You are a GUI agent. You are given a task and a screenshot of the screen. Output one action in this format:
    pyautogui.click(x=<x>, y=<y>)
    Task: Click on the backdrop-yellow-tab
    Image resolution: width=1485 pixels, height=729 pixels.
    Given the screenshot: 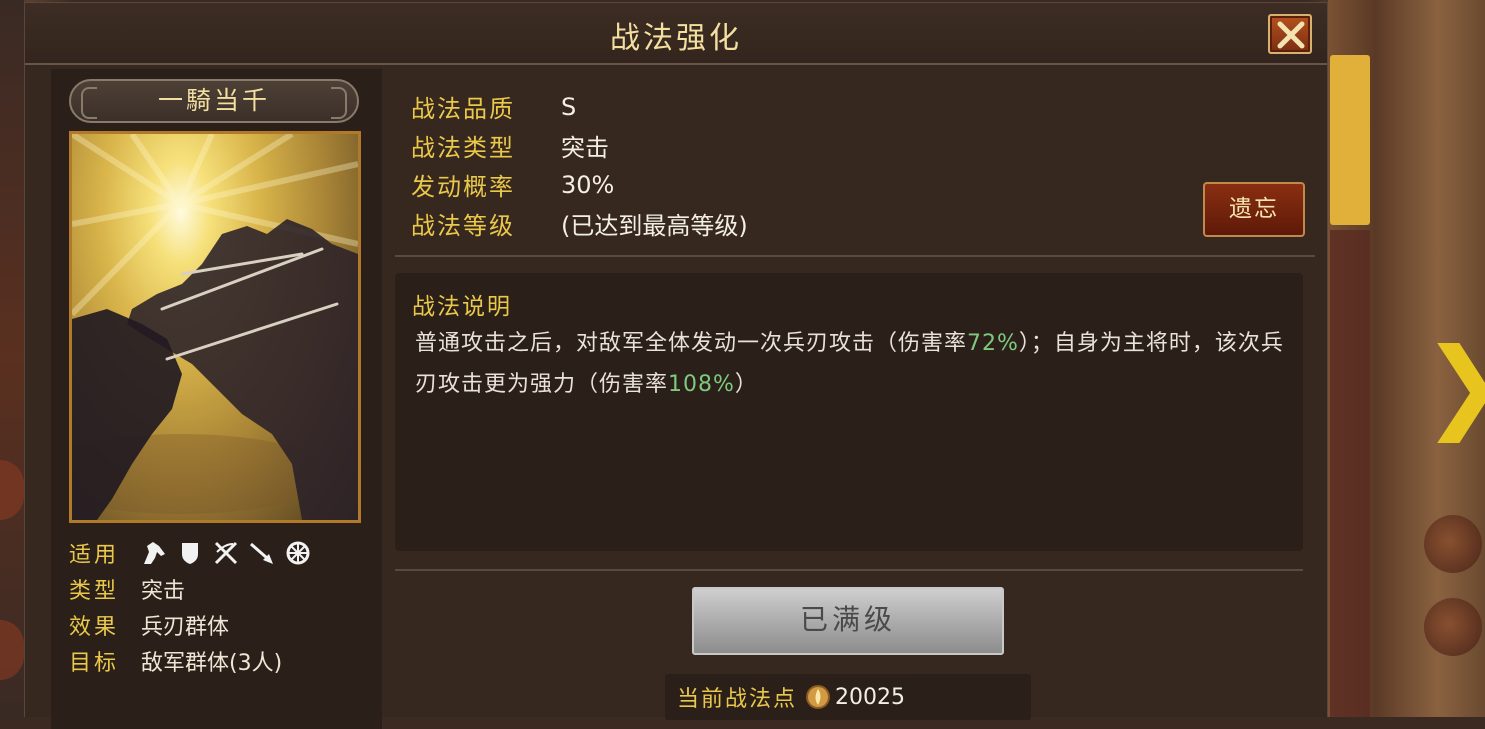 What is the action you would take?
    pyautogui.click(x=1350, y=140)
    